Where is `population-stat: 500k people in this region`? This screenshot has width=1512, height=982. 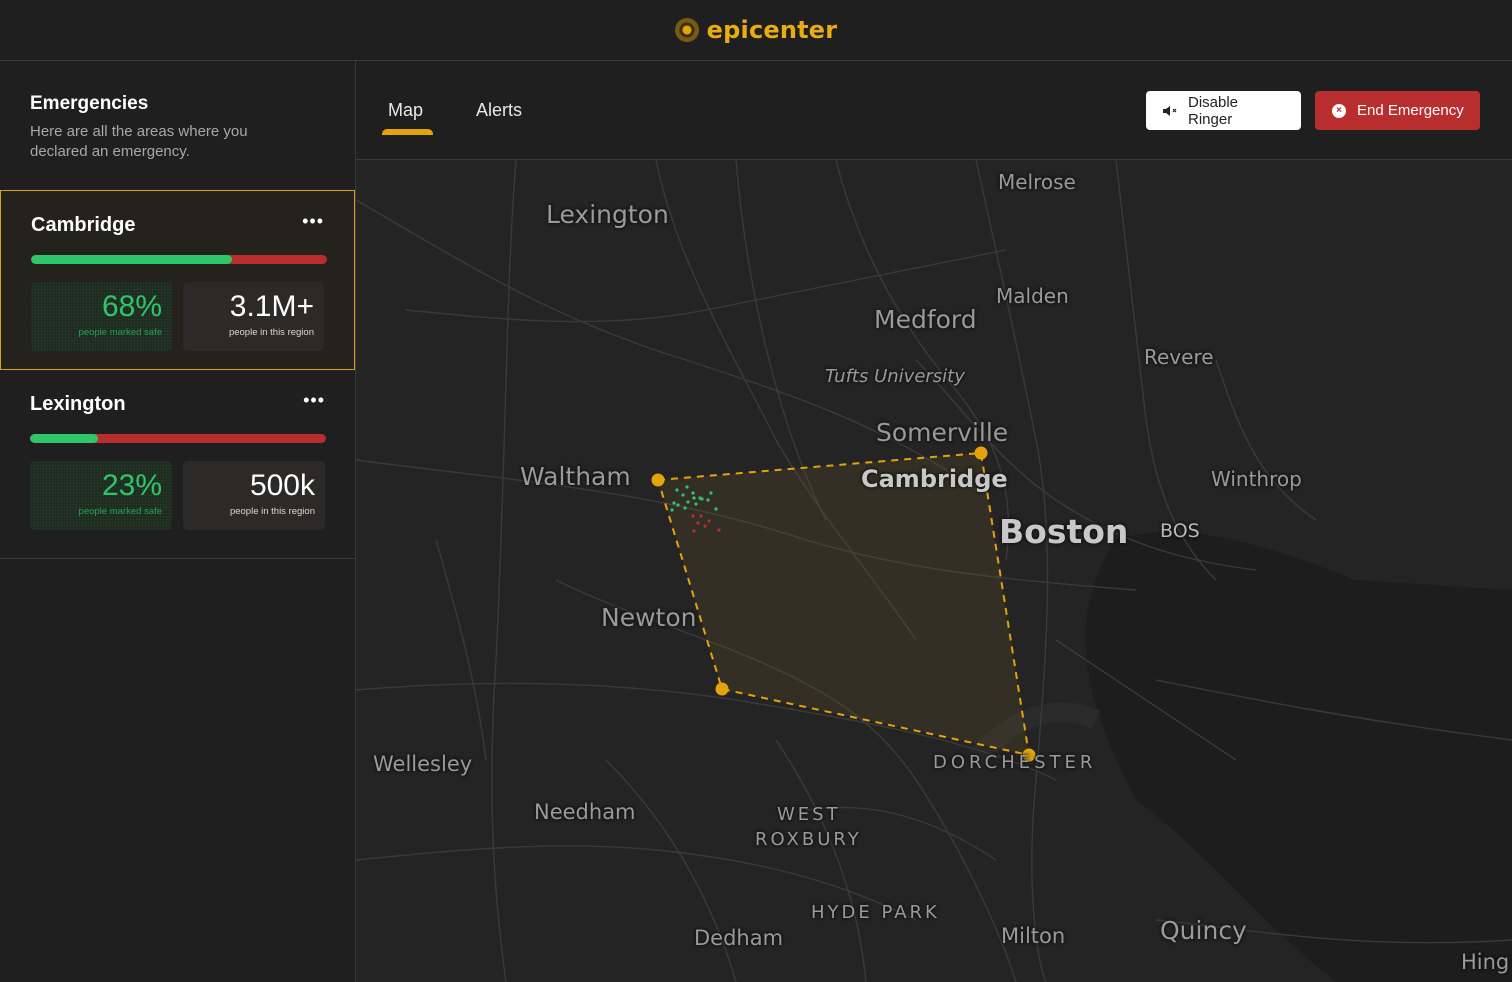 population-stat: 500k people in this region is located at coordinates (254, 495).